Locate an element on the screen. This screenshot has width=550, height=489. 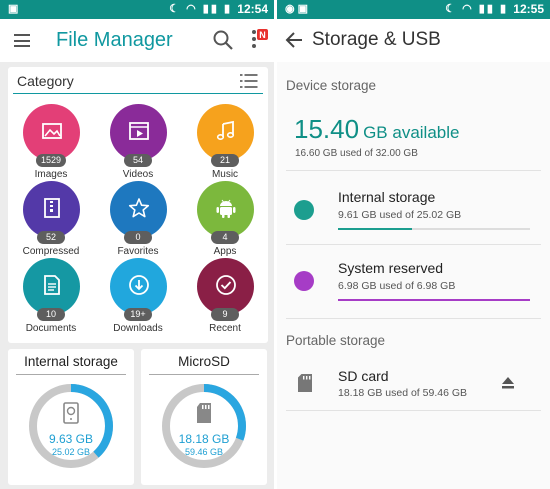
hard-drive-icon is located at coordinates (71, 413).